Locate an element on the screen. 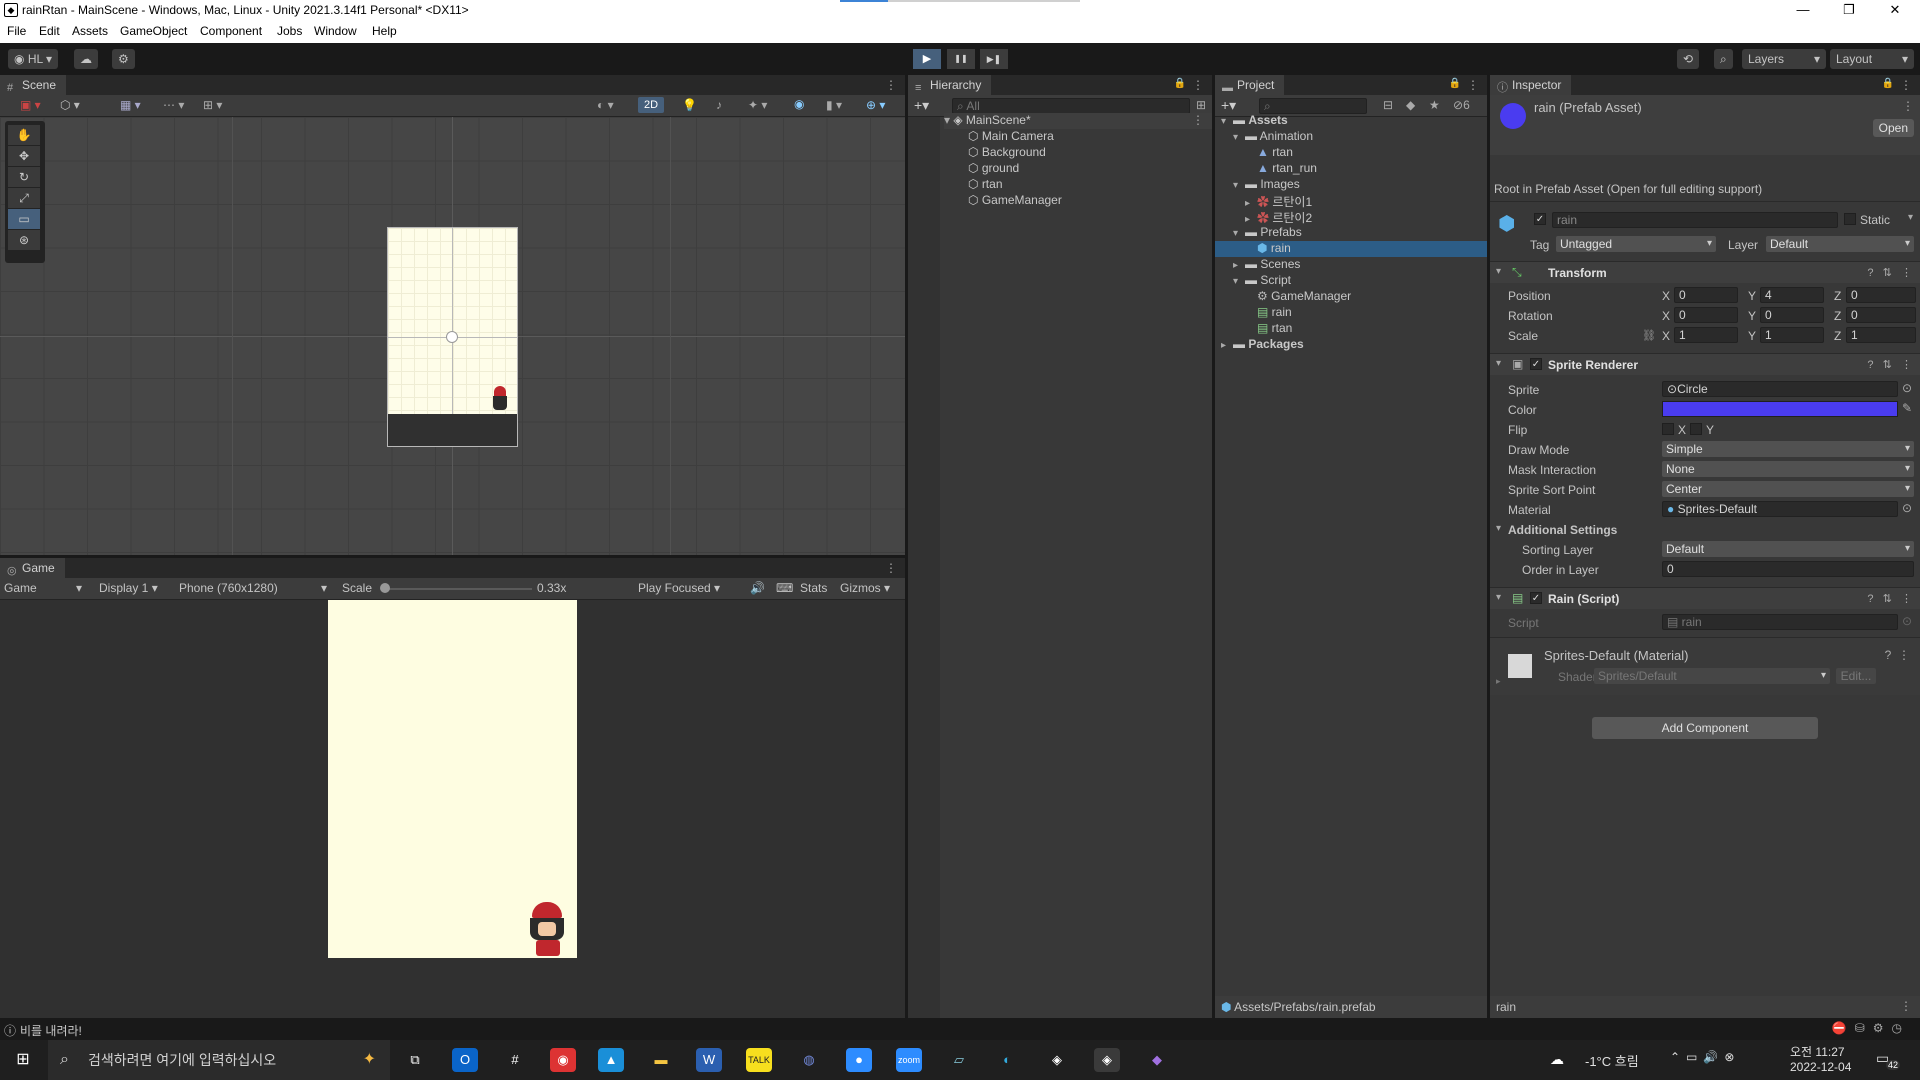 This screenshot has height=1080, width=1920. eyedropper-icon: ✎ is located at coordinates (1907, 408).